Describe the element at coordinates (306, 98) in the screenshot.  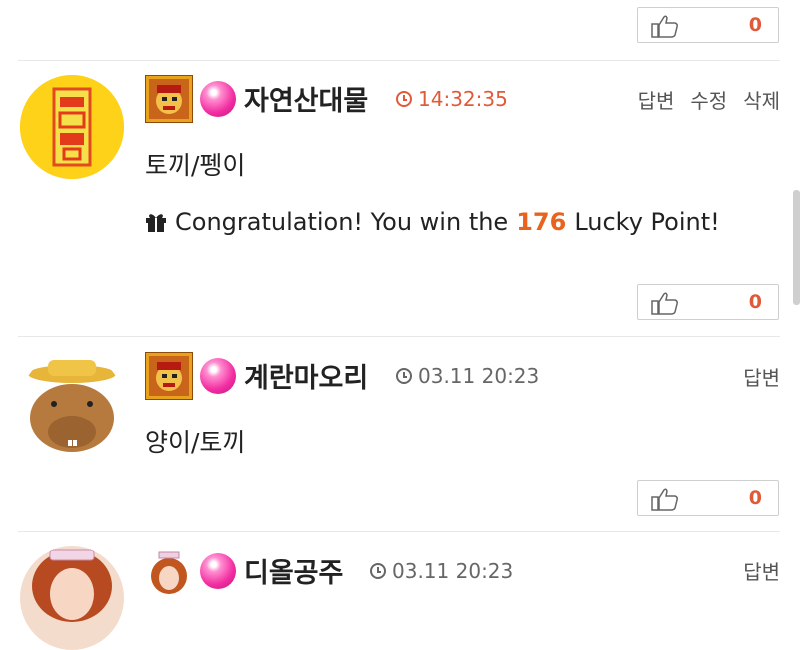
I see `nickname: 자연산대물` at that location.